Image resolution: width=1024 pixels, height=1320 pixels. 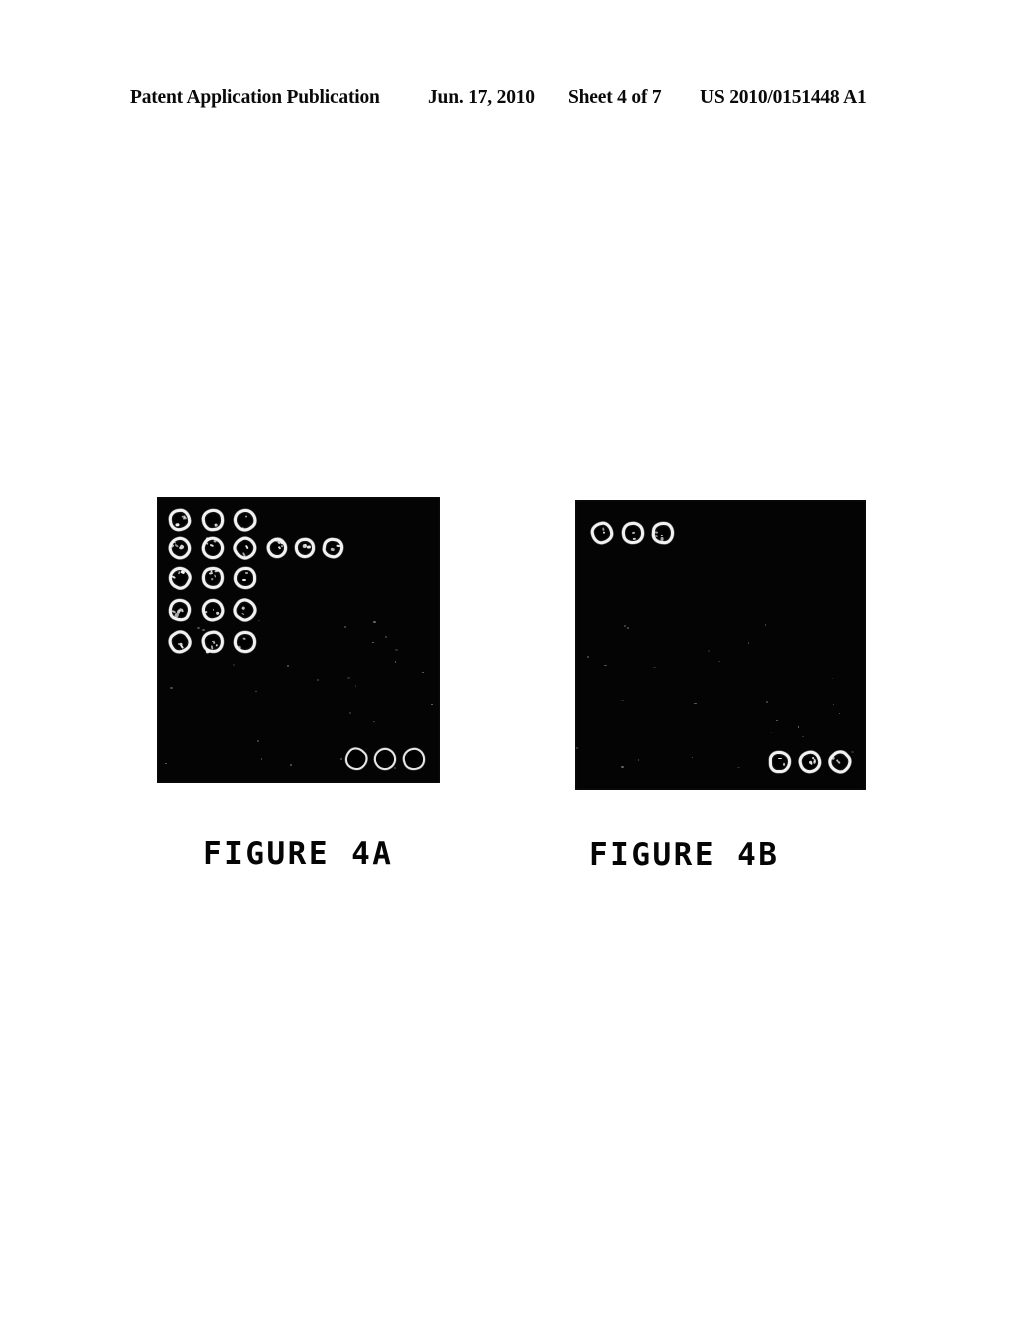 What do you see at coordinates (684, 855) in the screenshot?
I see `figure-4b-caption: FIGURE 4B` at bounding box center [684, 855].